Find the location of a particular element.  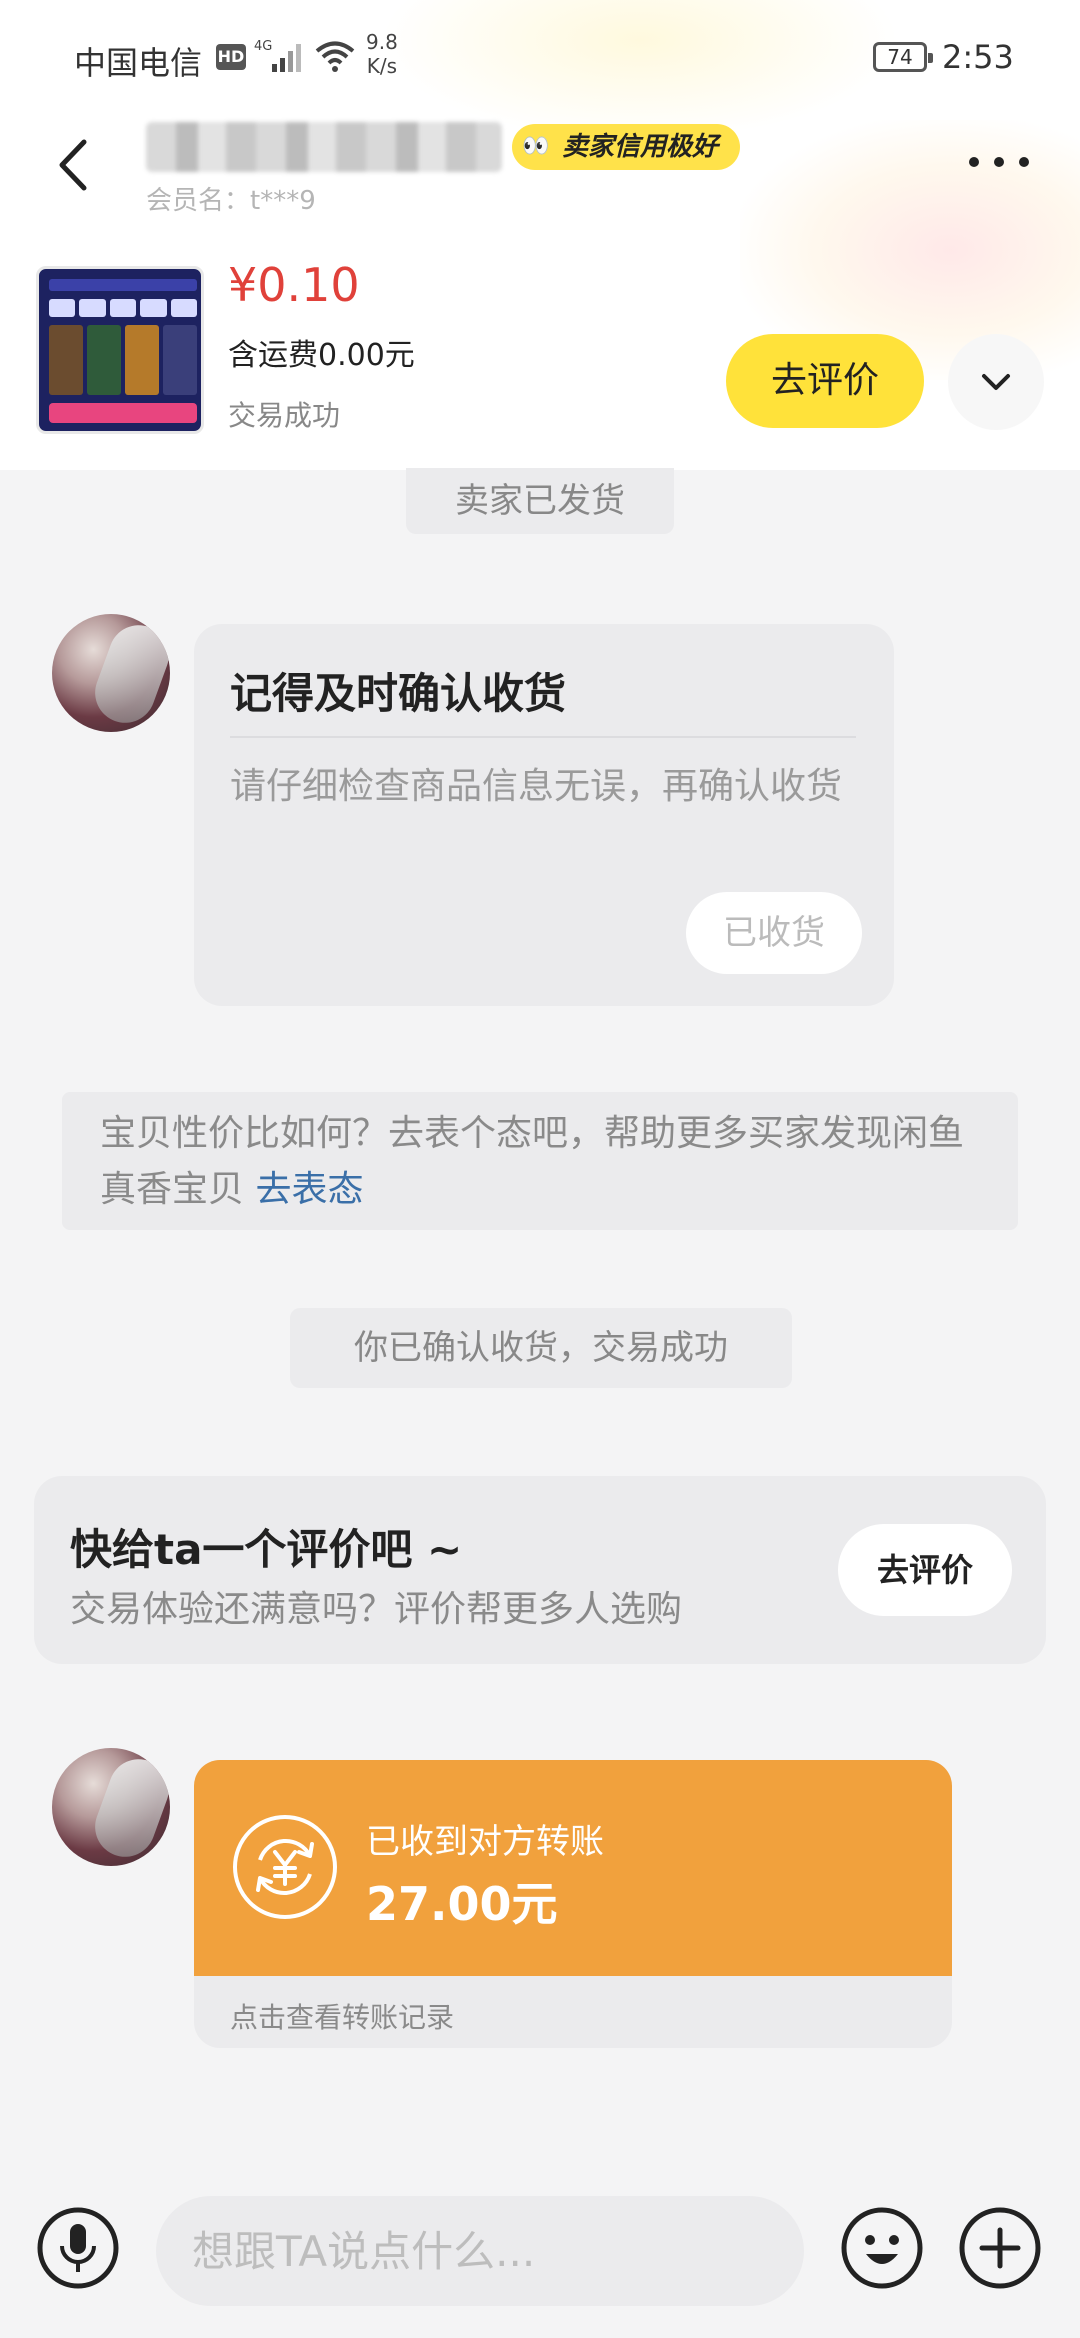

credit-badge-label: 卖家信用极好 is located at coordinates (640, 147).